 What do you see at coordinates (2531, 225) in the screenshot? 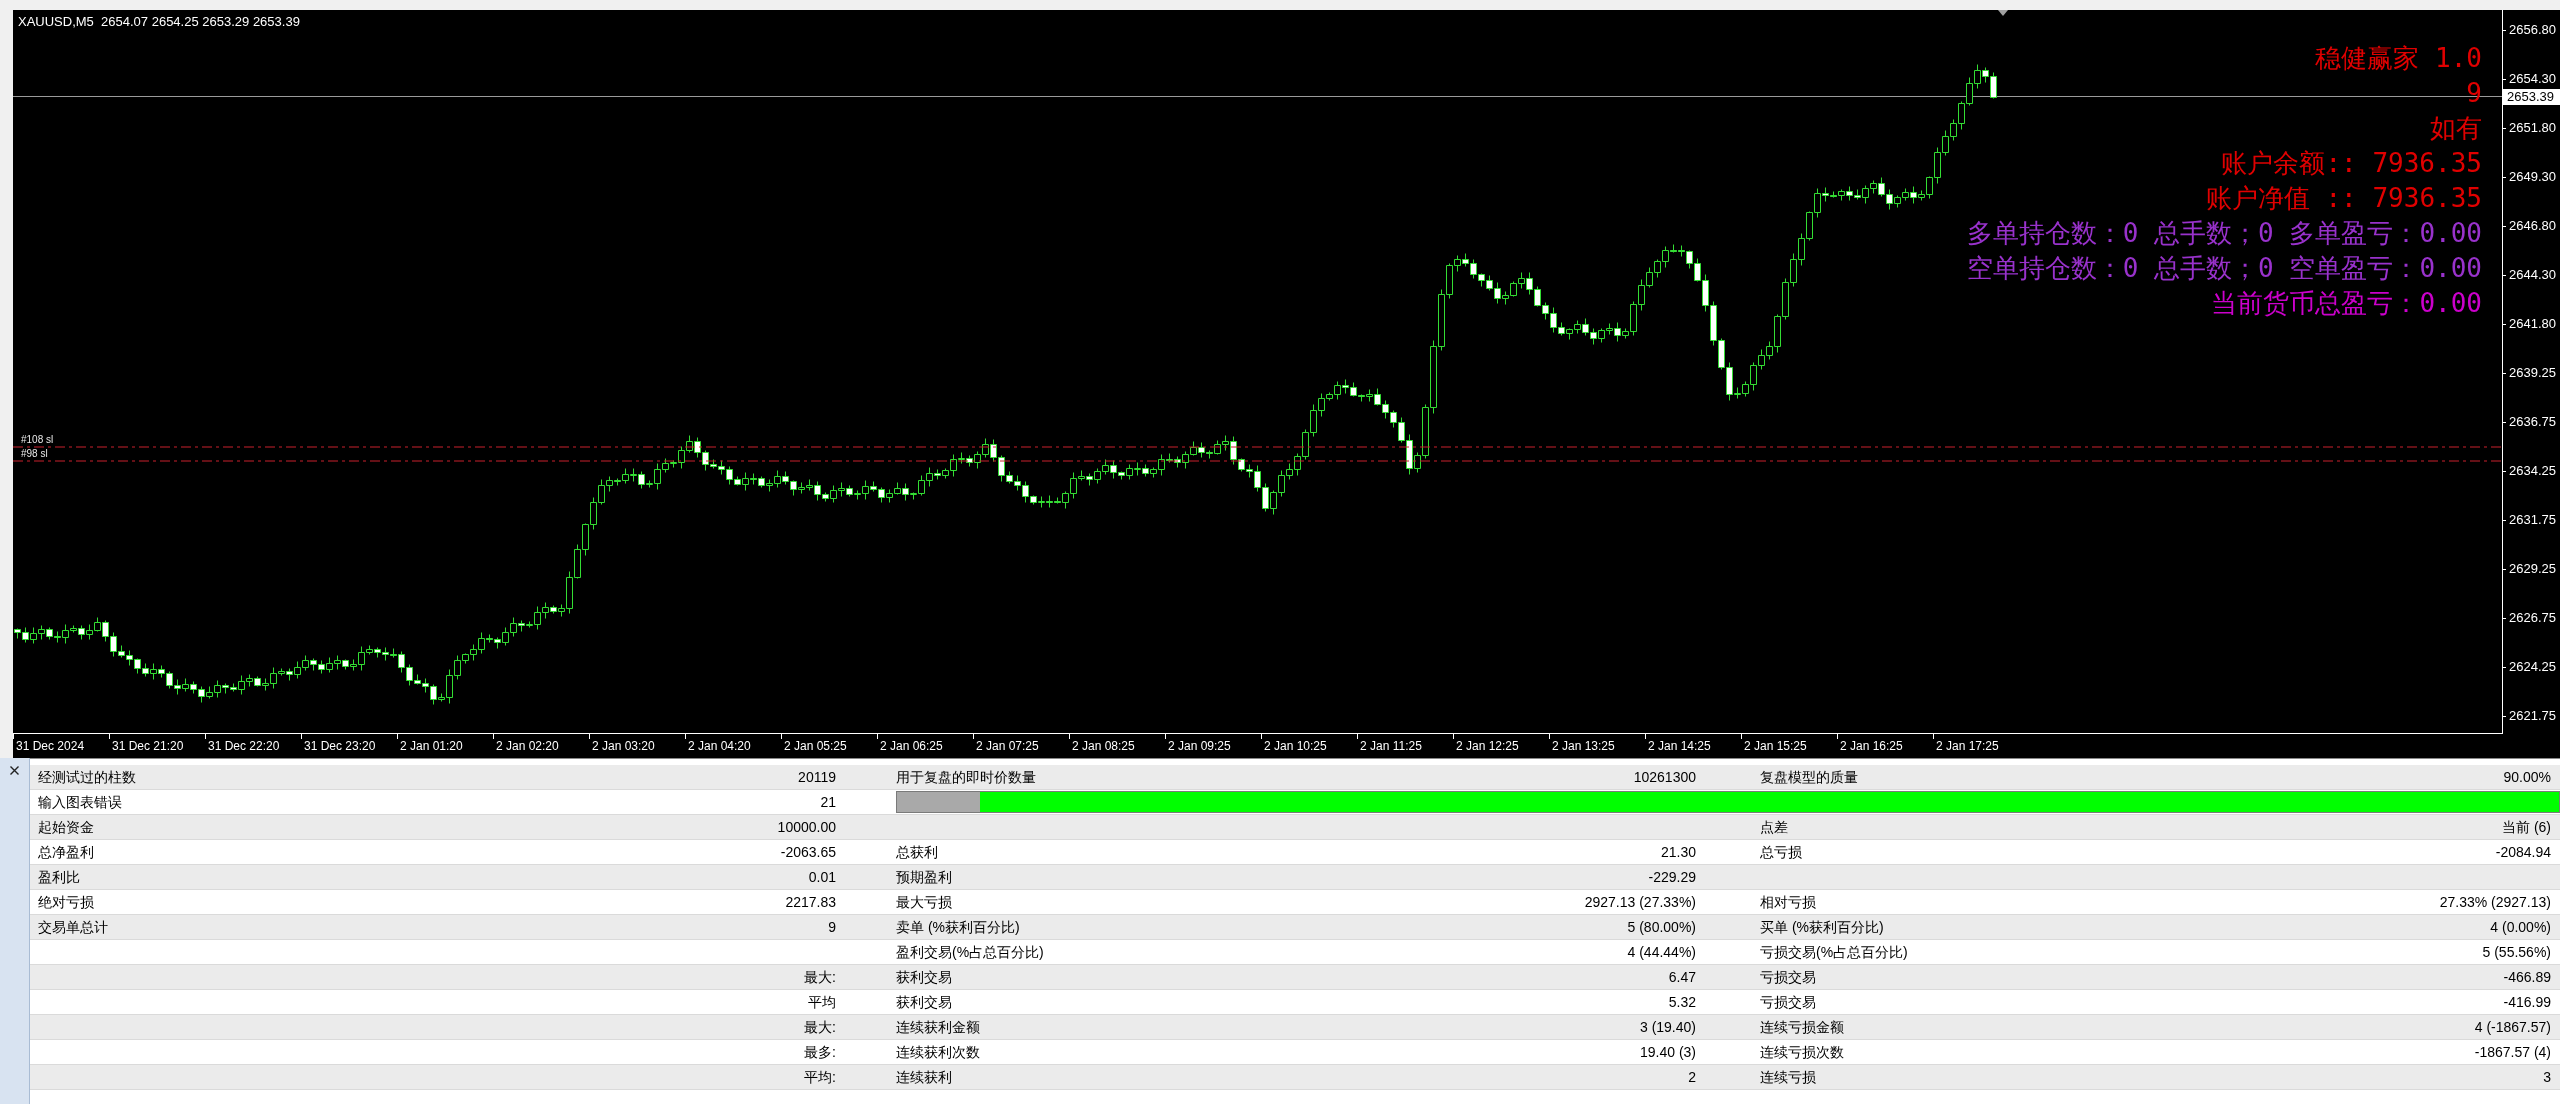
I see `price-label: 2646.80` at bounding box center [2531, 225].